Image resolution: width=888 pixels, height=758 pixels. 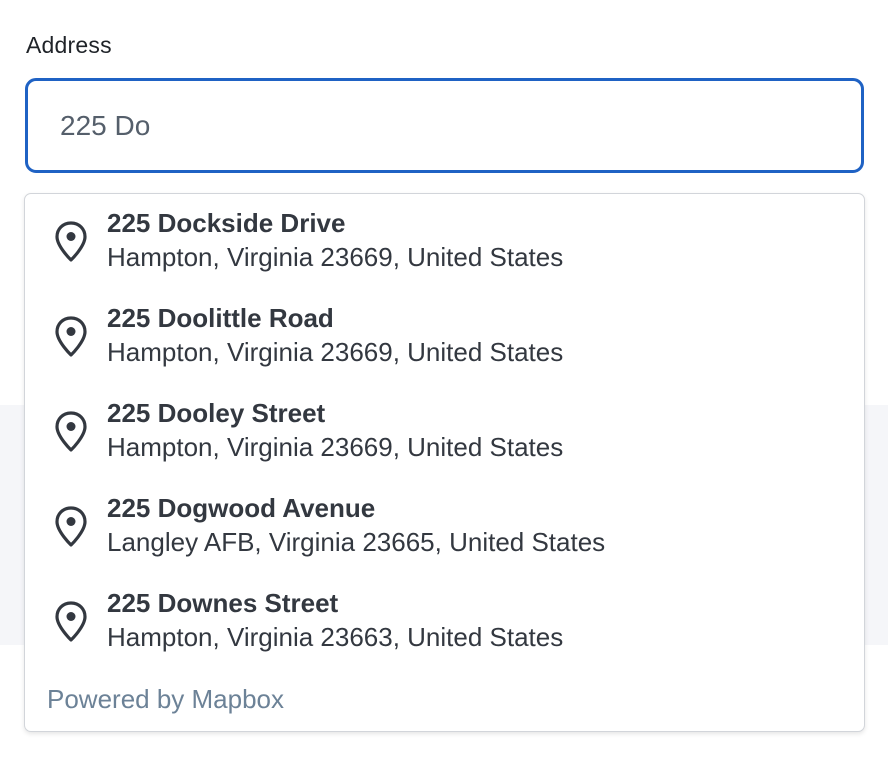 I want to click on address-label: Address, so click(x=69, y=45).